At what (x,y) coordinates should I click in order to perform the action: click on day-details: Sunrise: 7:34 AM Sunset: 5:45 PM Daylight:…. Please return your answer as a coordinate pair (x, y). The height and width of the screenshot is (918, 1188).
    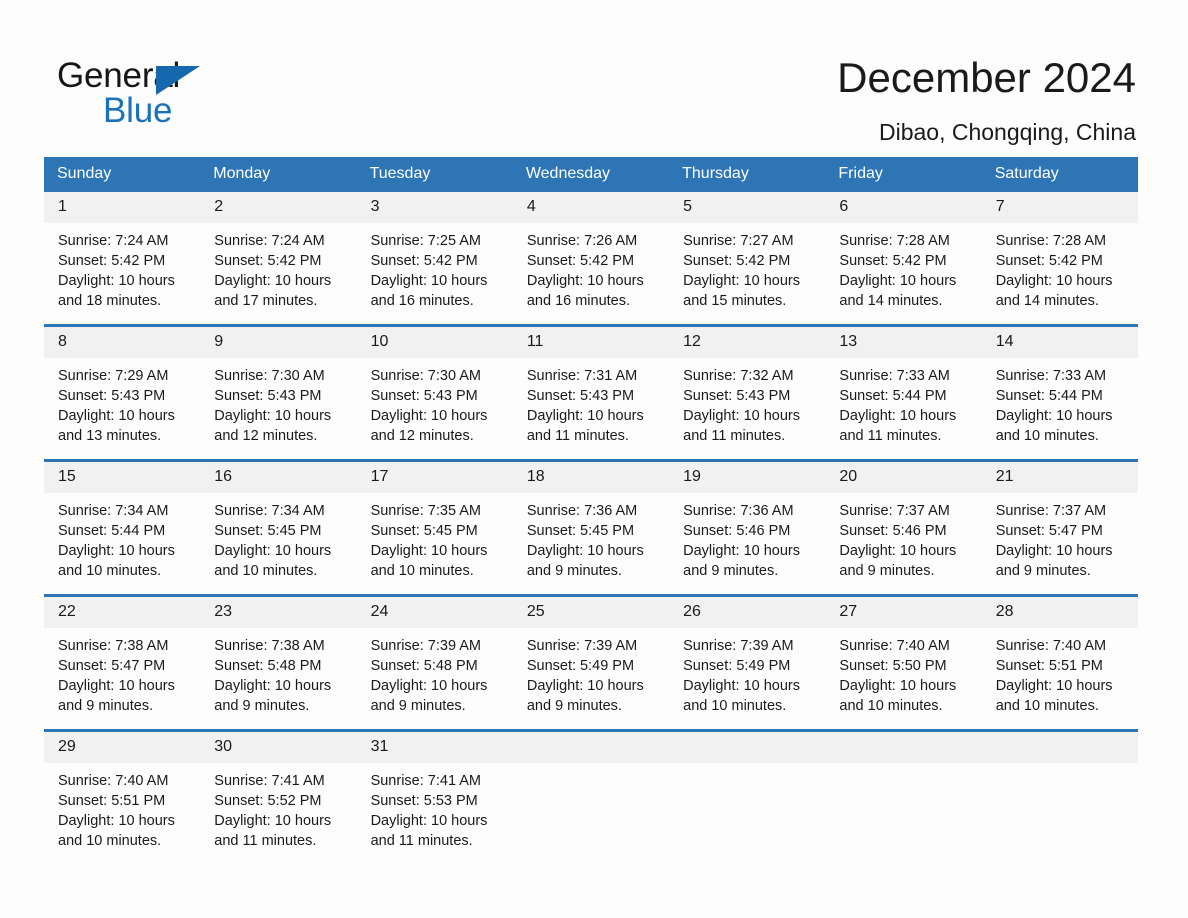
    Looking at the image, I should click on (278, 537).